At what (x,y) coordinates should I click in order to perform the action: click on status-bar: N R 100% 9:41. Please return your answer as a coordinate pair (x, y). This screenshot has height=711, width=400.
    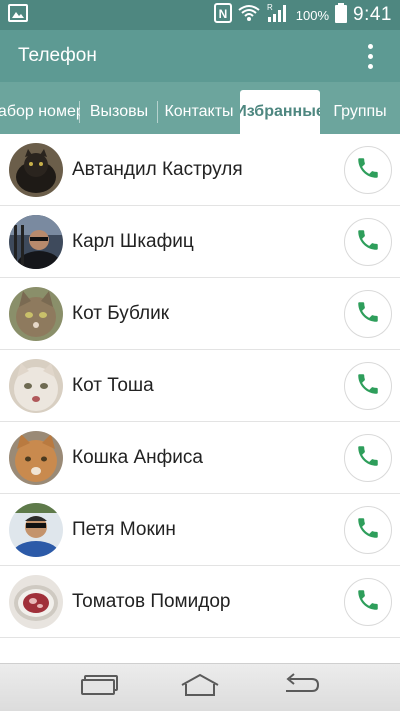
    Looking at the image, I should click on (200, 15).